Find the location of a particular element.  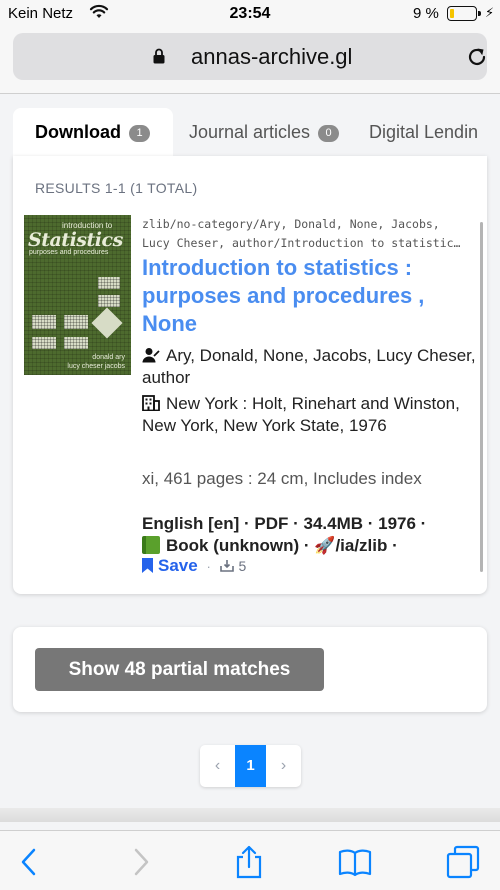

browser-toolbar is located at coordinates (250, 860).